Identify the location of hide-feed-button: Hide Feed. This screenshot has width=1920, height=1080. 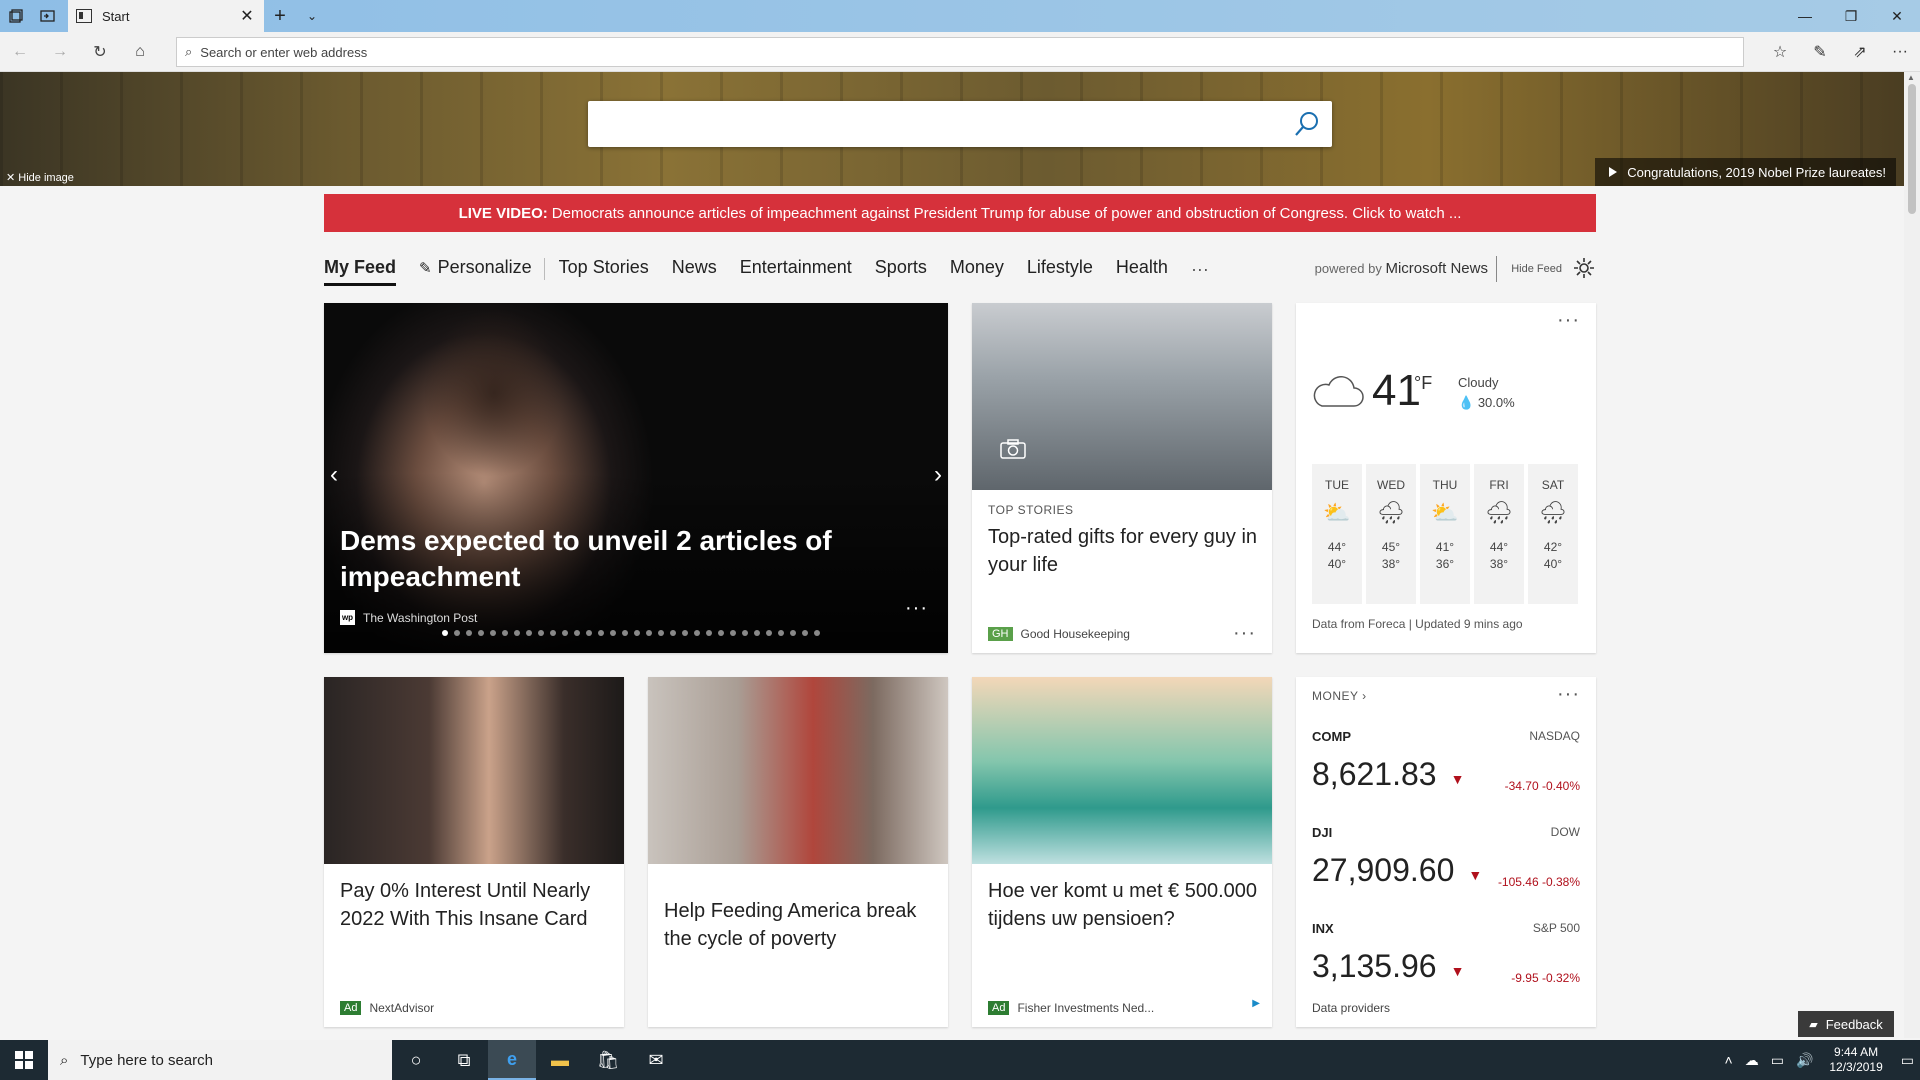
(1529, 269).